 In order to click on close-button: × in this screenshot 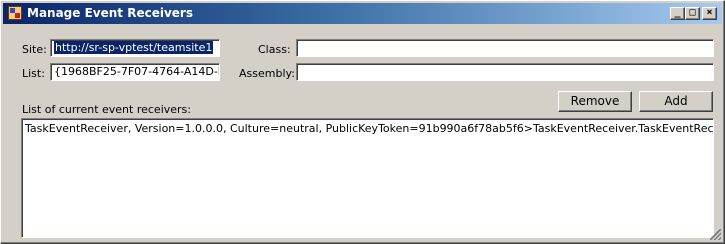, I will do `click(709, 13)`.